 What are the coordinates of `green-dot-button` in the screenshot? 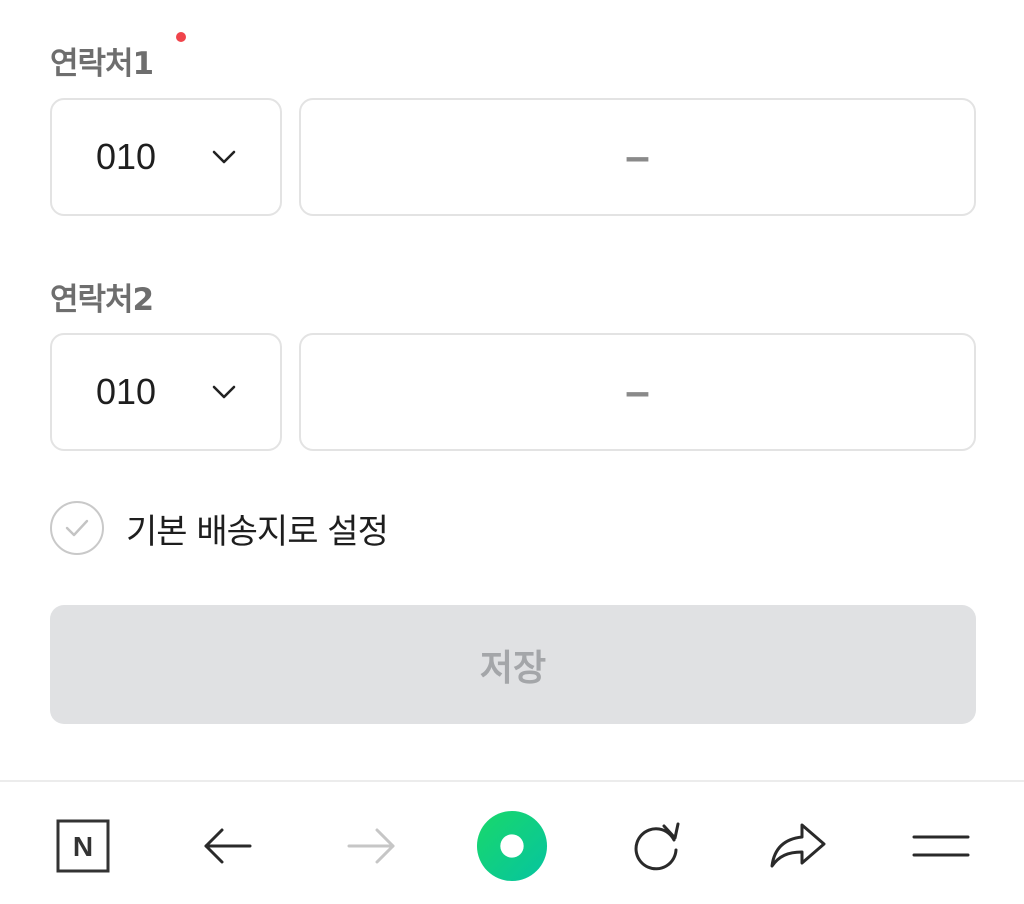 It's located at (512, 846).